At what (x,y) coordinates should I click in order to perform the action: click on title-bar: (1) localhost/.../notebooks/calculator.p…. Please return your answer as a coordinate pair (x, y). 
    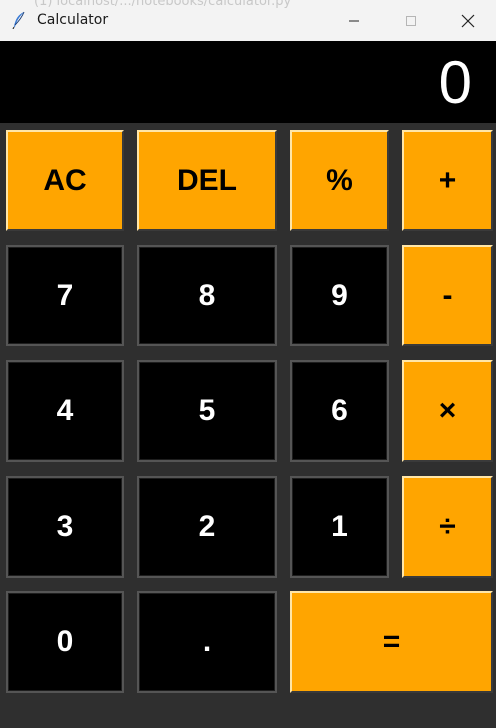
    Looking at the image, I should click on (248, 20).